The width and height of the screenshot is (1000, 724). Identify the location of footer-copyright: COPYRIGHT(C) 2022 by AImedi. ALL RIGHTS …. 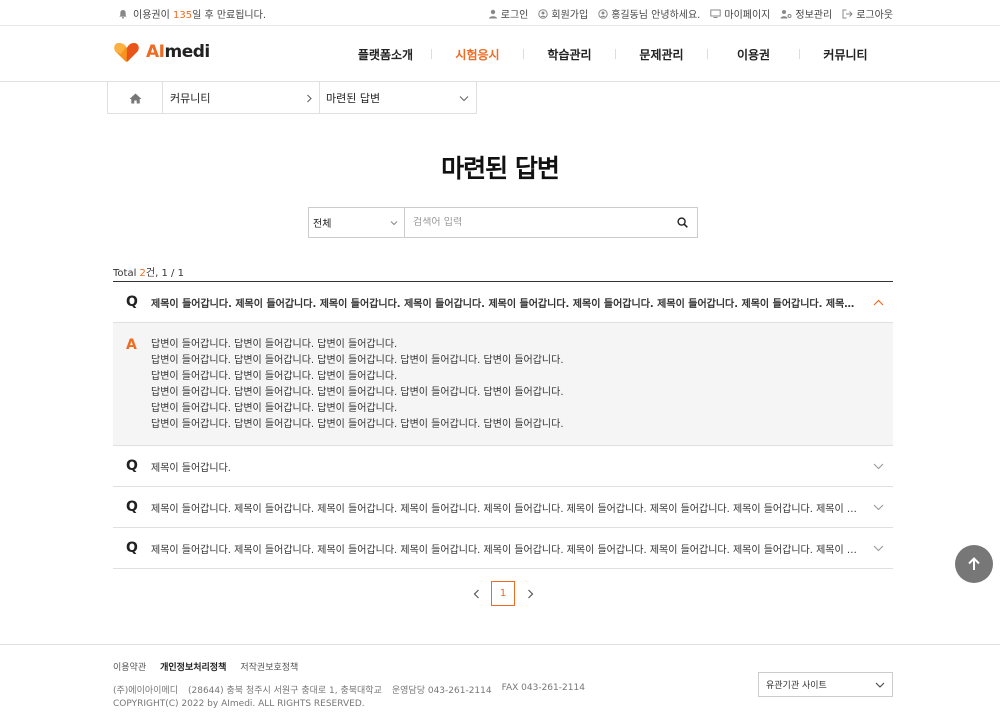
(239, 704).